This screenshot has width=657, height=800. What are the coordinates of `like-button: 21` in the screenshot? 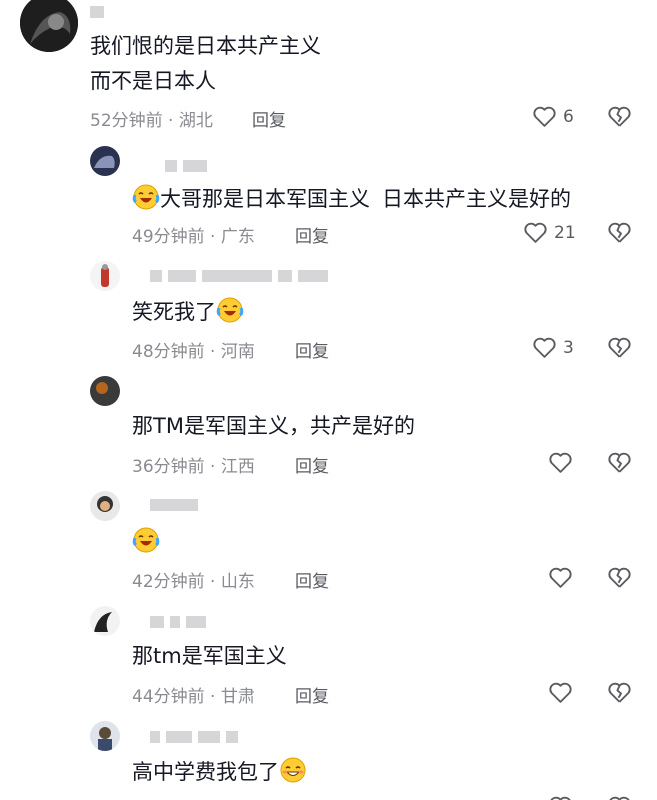 It's located at (549, 232).